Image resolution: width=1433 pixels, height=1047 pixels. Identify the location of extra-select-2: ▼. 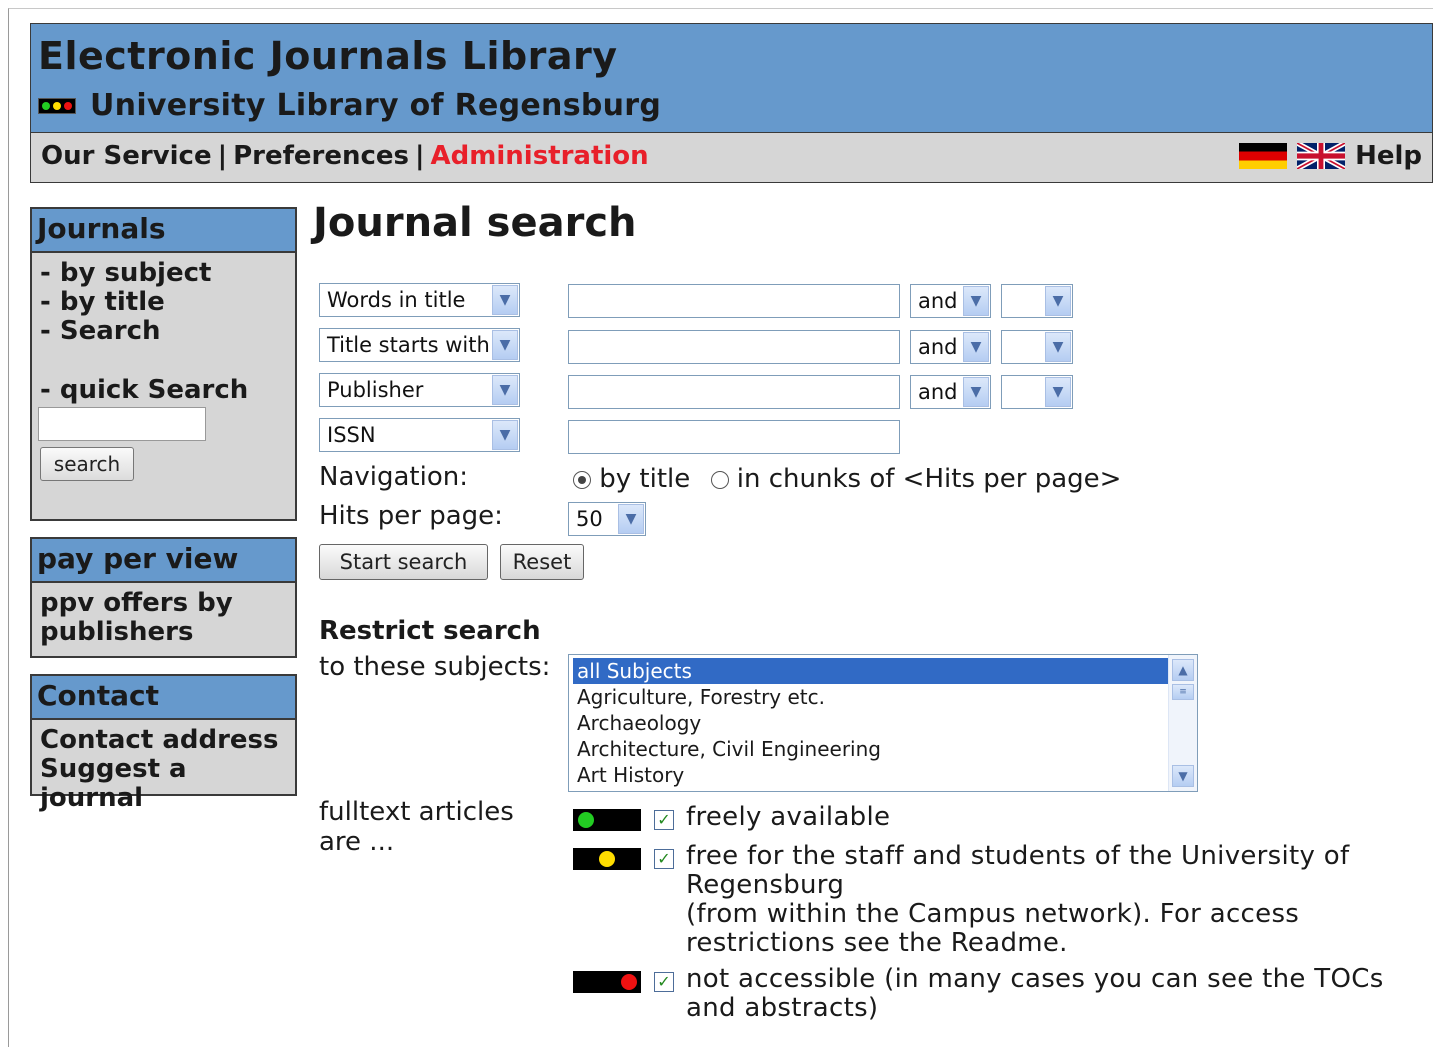
(1037, 347).